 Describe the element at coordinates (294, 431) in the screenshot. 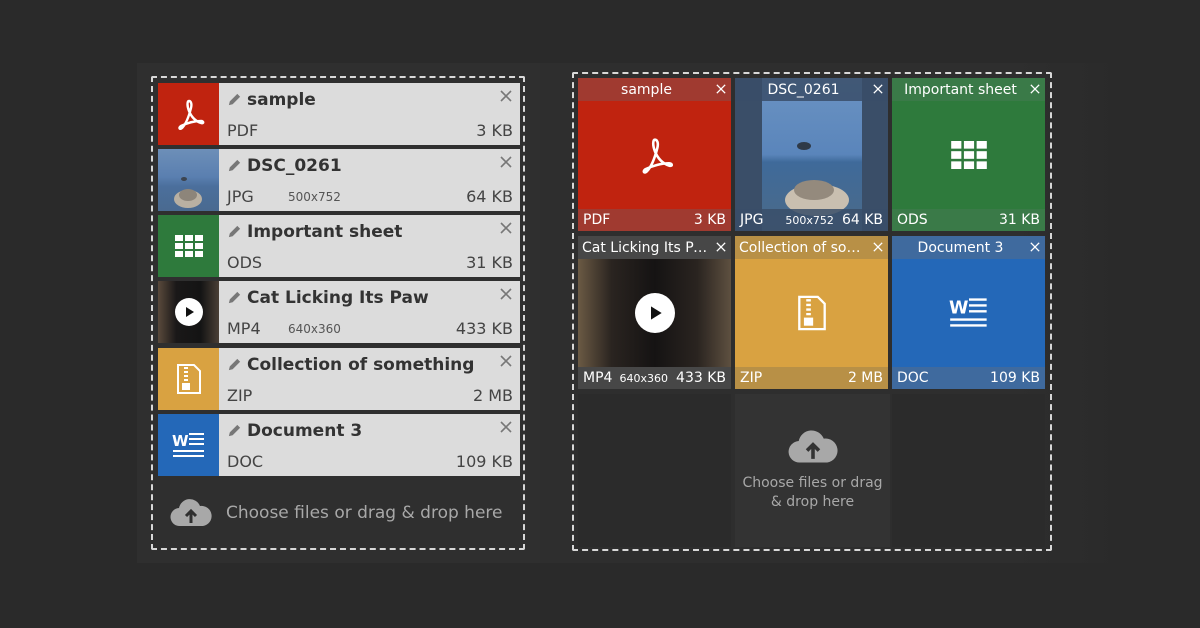

I see `file-name: Document 3` at that location.